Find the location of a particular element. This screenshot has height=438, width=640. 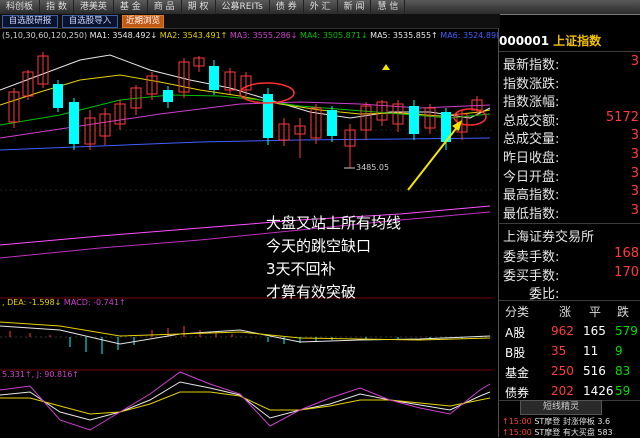

group-name: B股 is located at coordinates (515, 353).